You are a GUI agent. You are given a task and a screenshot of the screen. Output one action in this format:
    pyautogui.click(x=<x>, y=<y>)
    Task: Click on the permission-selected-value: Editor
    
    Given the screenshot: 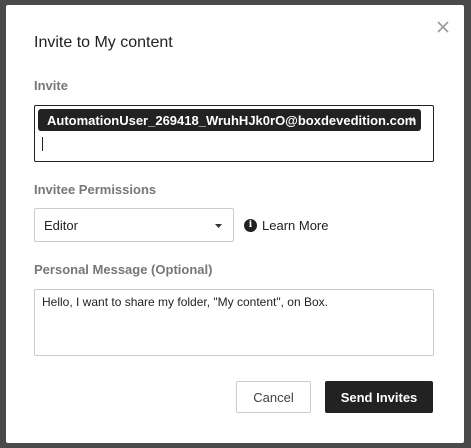 What is the action you would take?
    pyautogui.click(x=61, y=225)
    